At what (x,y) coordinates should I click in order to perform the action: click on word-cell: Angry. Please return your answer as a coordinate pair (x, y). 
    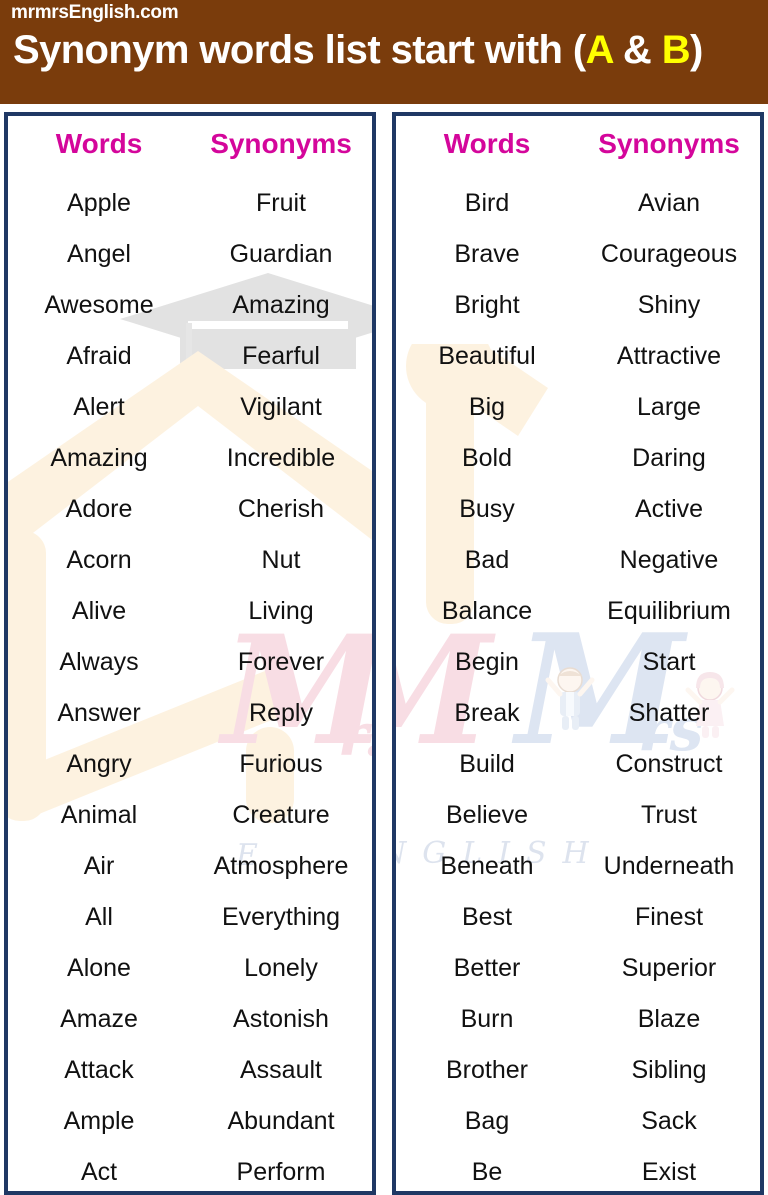
    Looking at the image, I should click on (99, 764).